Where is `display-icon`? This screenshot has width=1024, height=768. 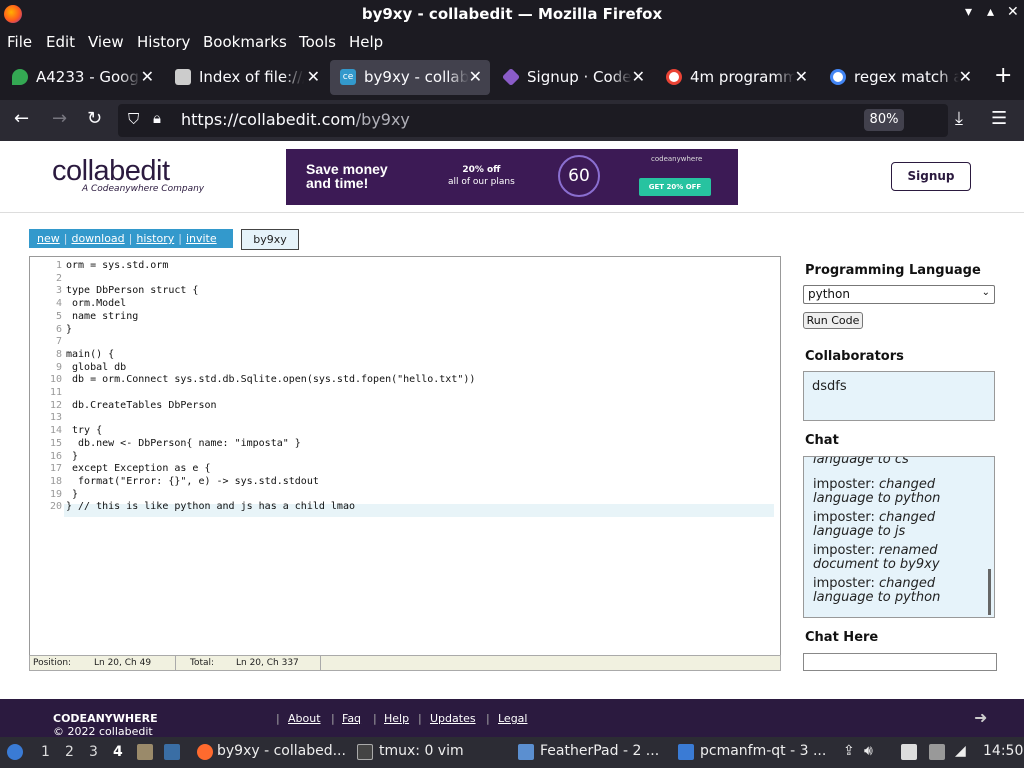
display-icon is located at coordinates (937, 752).